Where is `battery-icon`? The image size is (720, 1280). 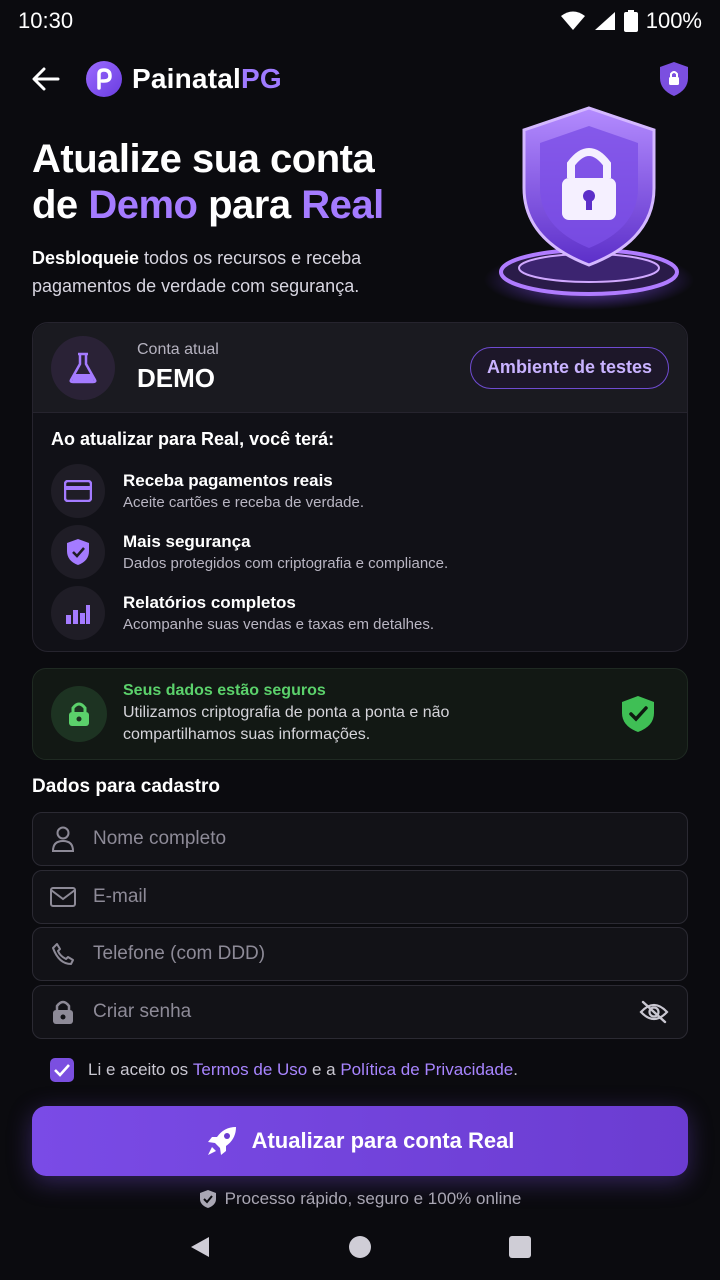 battery-icon is located at coordinates (630, 21).